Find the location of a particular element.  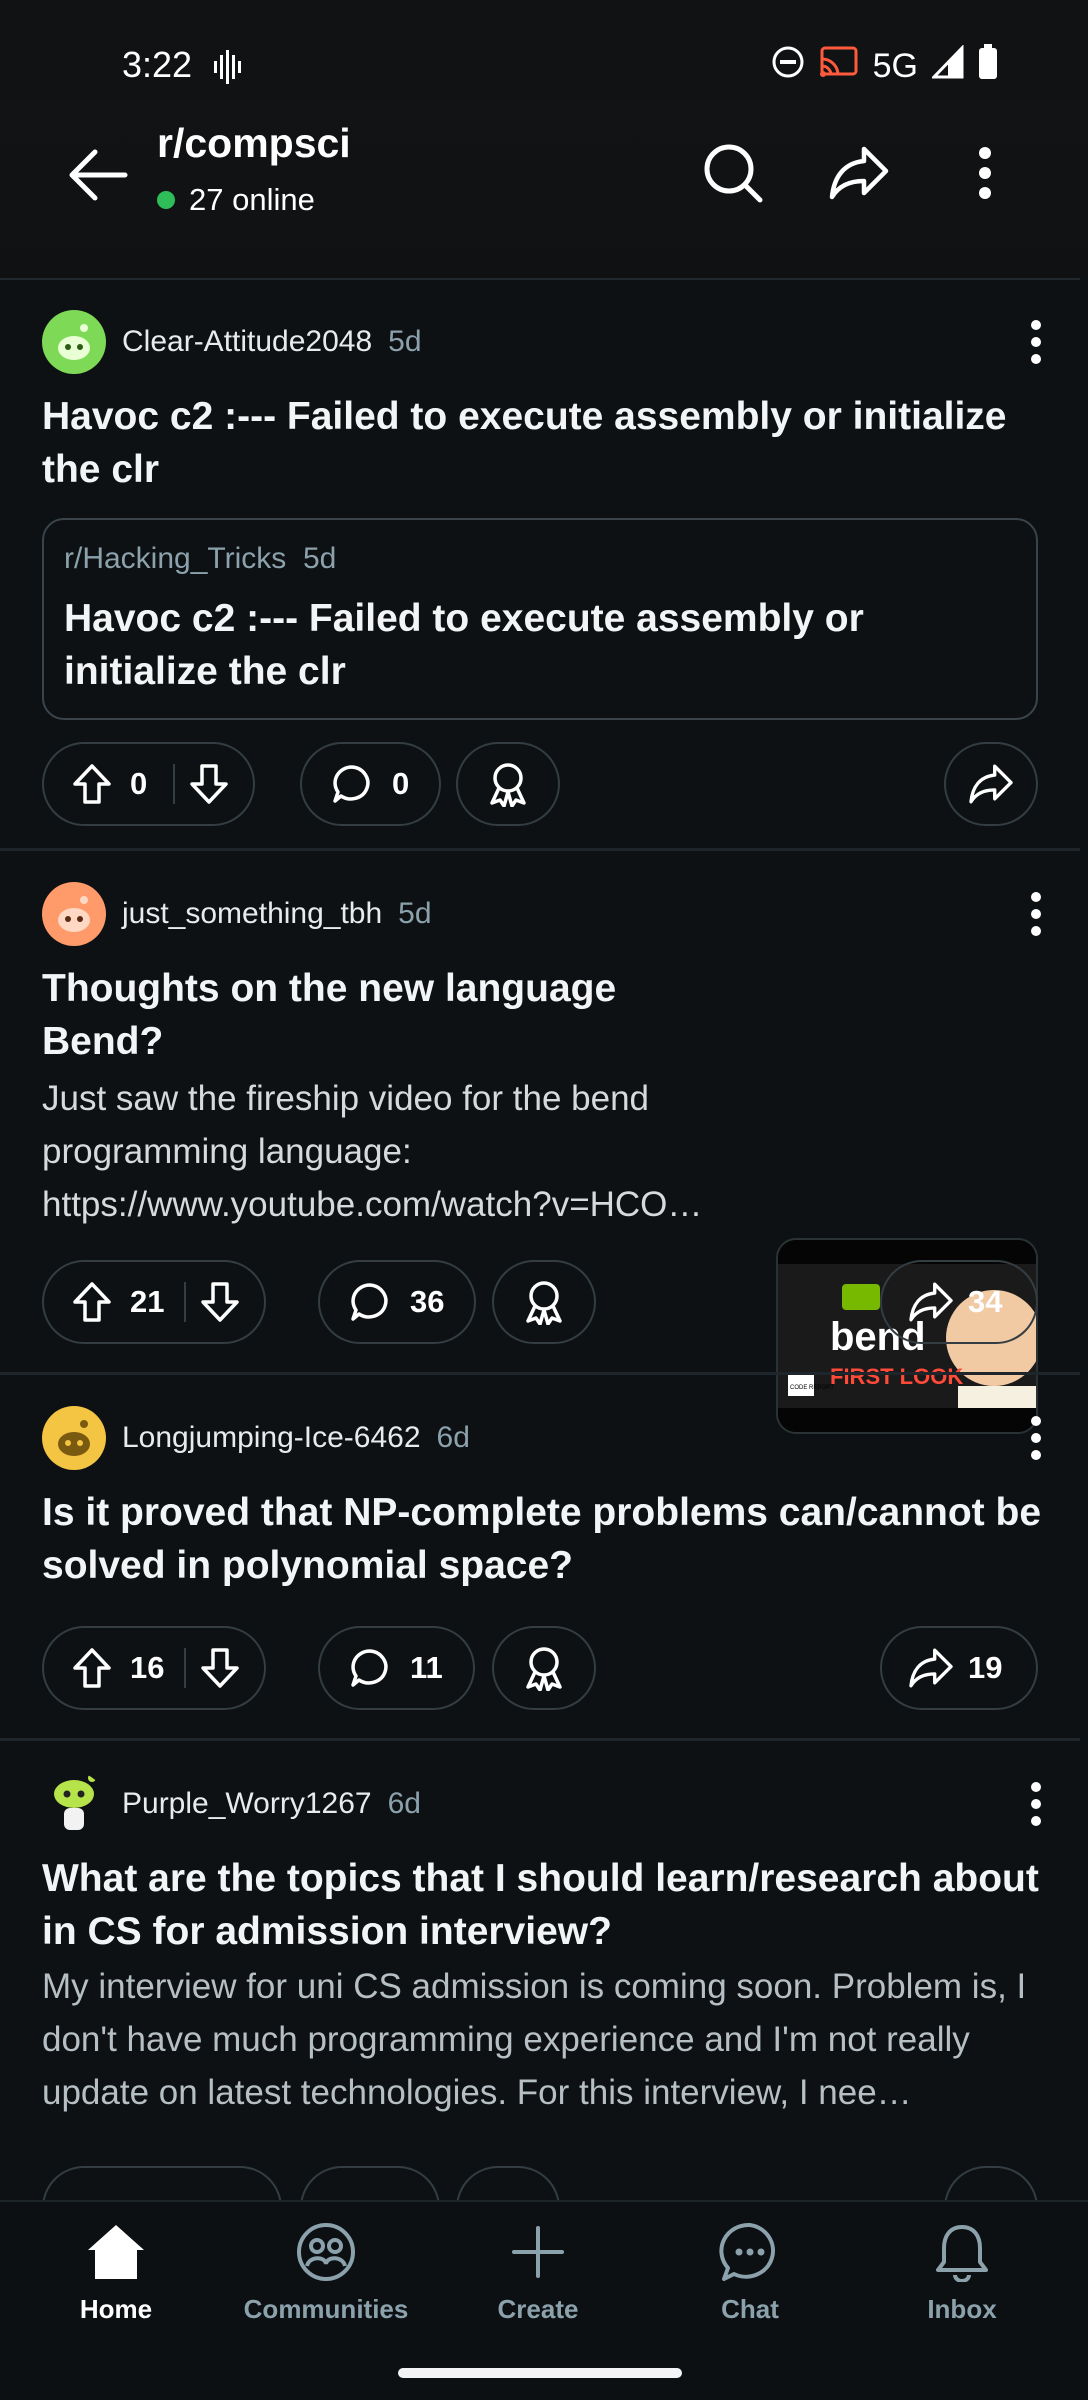

crosspost-age: 5d is located at coordinates (319, 558).